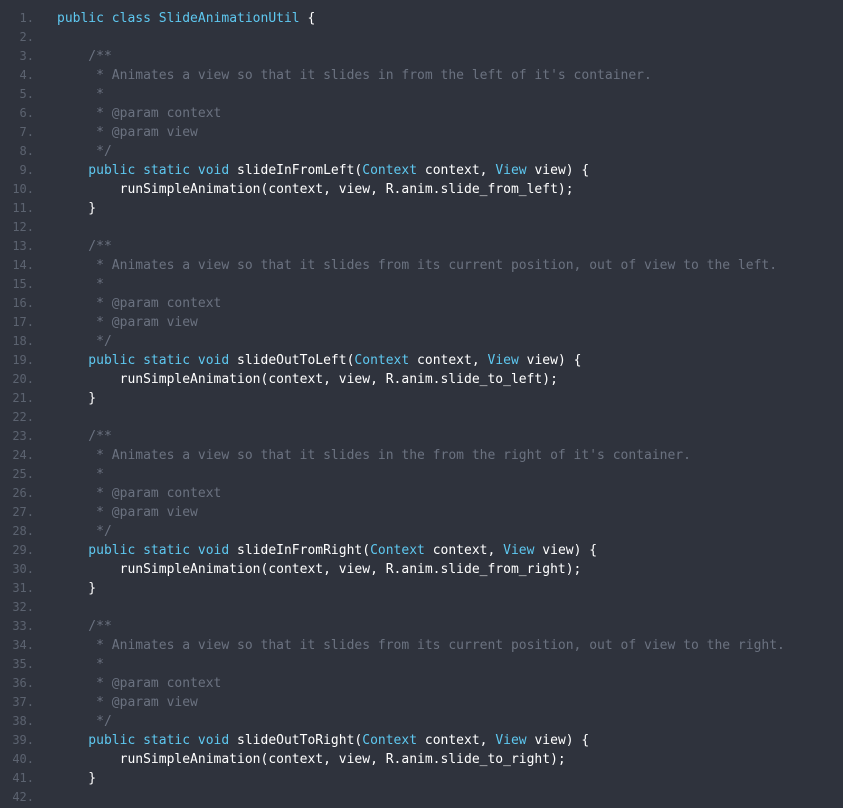 This screenshot has width=843, height=808. What do you see at coordinates (421, 322) in the screenshot?
I see `code-line: 17. * @param view` at bounding box center [421, 322].